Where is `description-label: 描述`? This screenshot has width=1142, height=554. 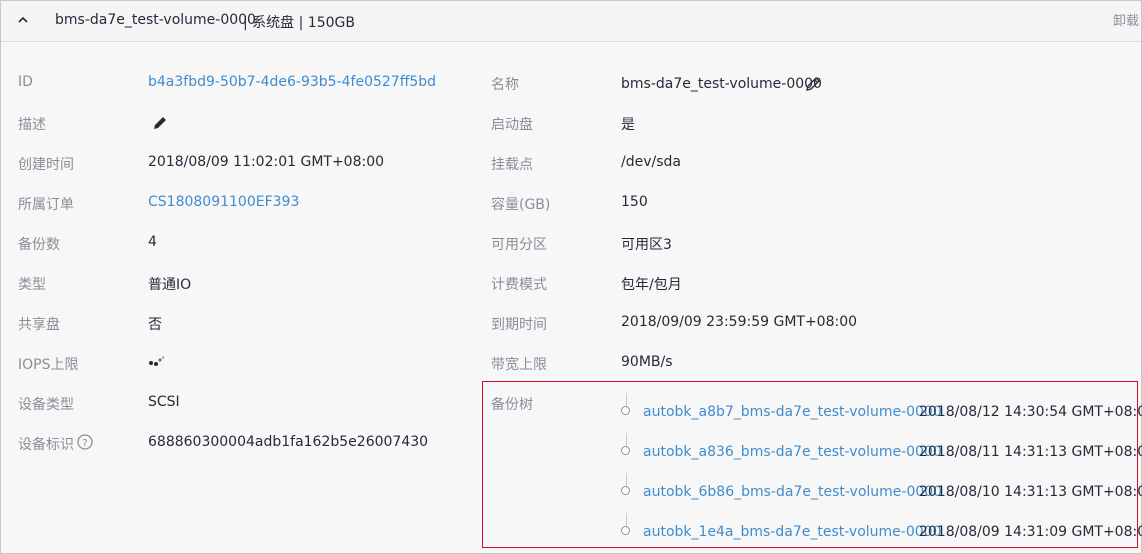 description-label: 描述 is located at coordinates (32, 125).